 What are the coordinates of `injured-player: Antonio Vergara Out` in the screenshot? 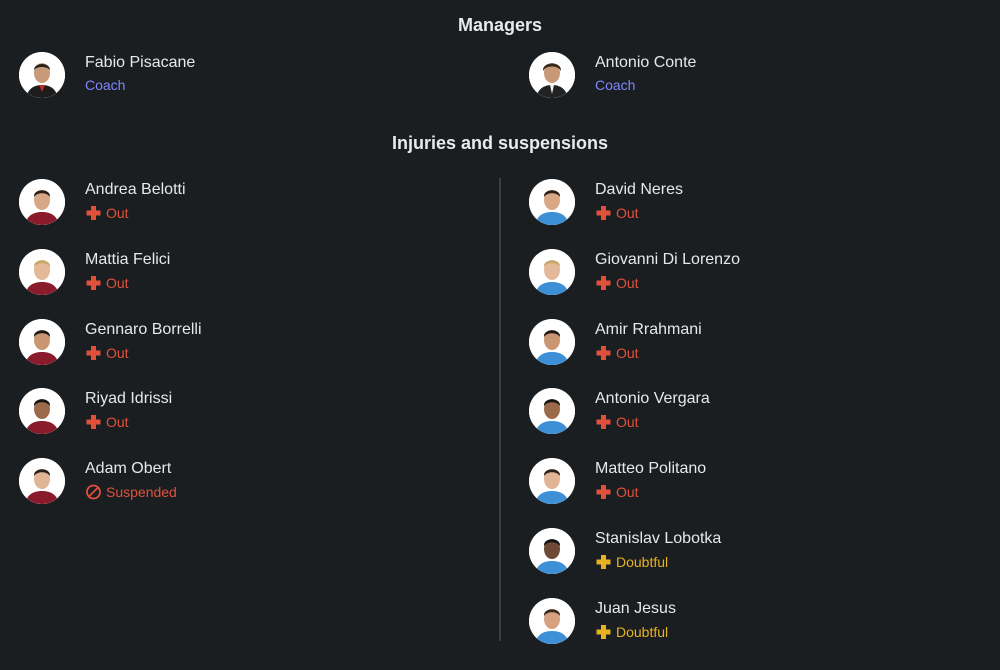 It's located at (739, 412).